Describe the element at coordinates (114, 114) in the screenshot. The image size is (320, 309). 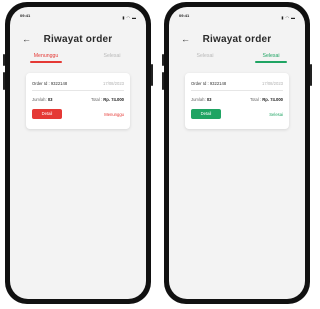
I see `order-status: Menunggu` at that location.